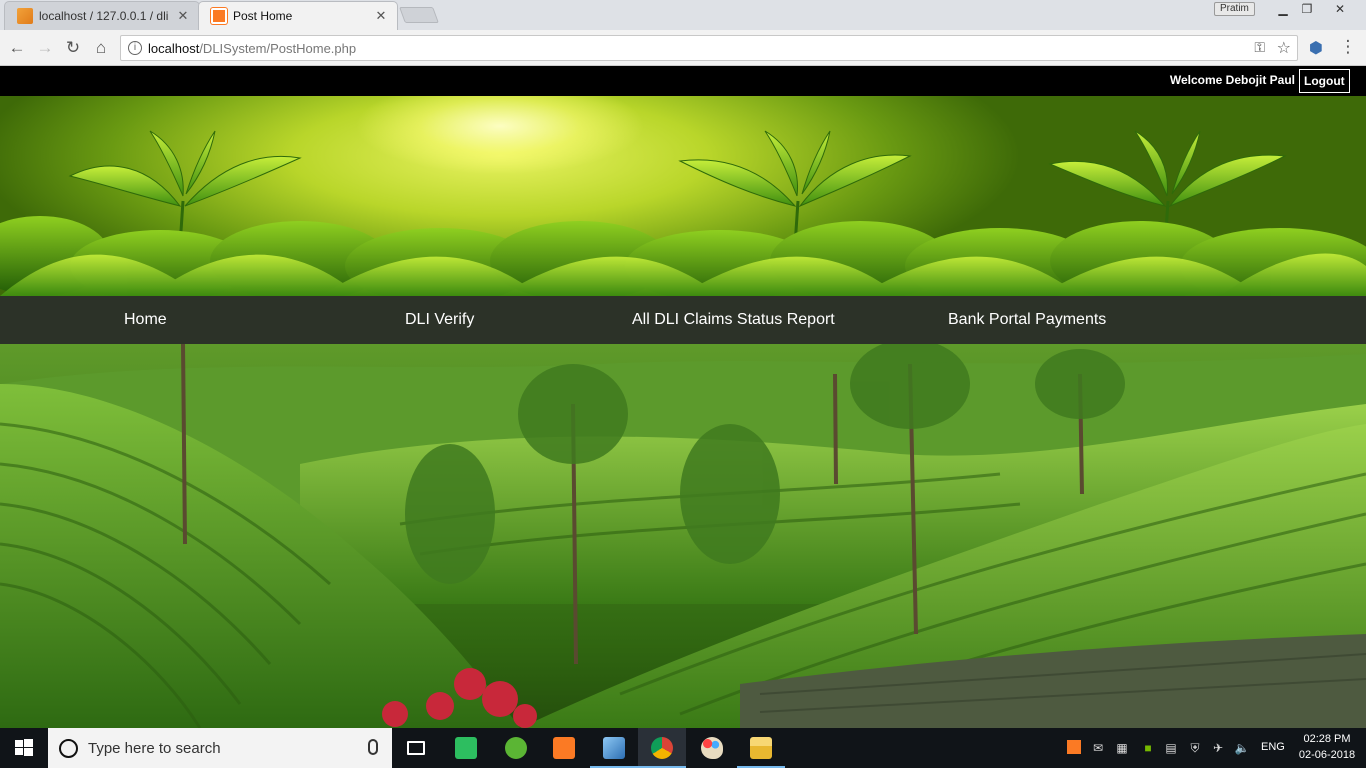  I want to click on restore-button: ❐, so click(1307, 9).